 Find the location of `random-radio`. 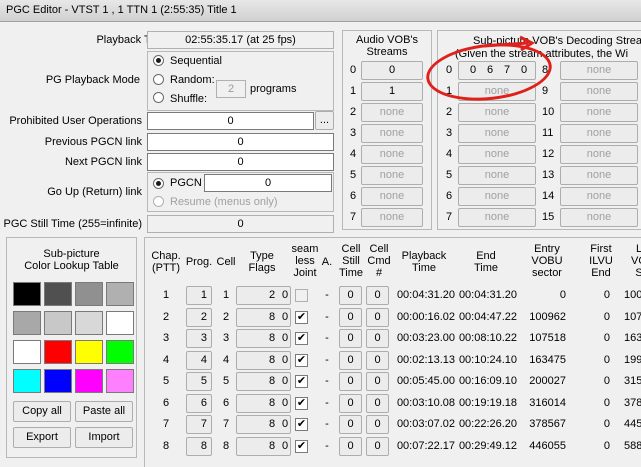

random-radio is located at coordinates (158, 79).